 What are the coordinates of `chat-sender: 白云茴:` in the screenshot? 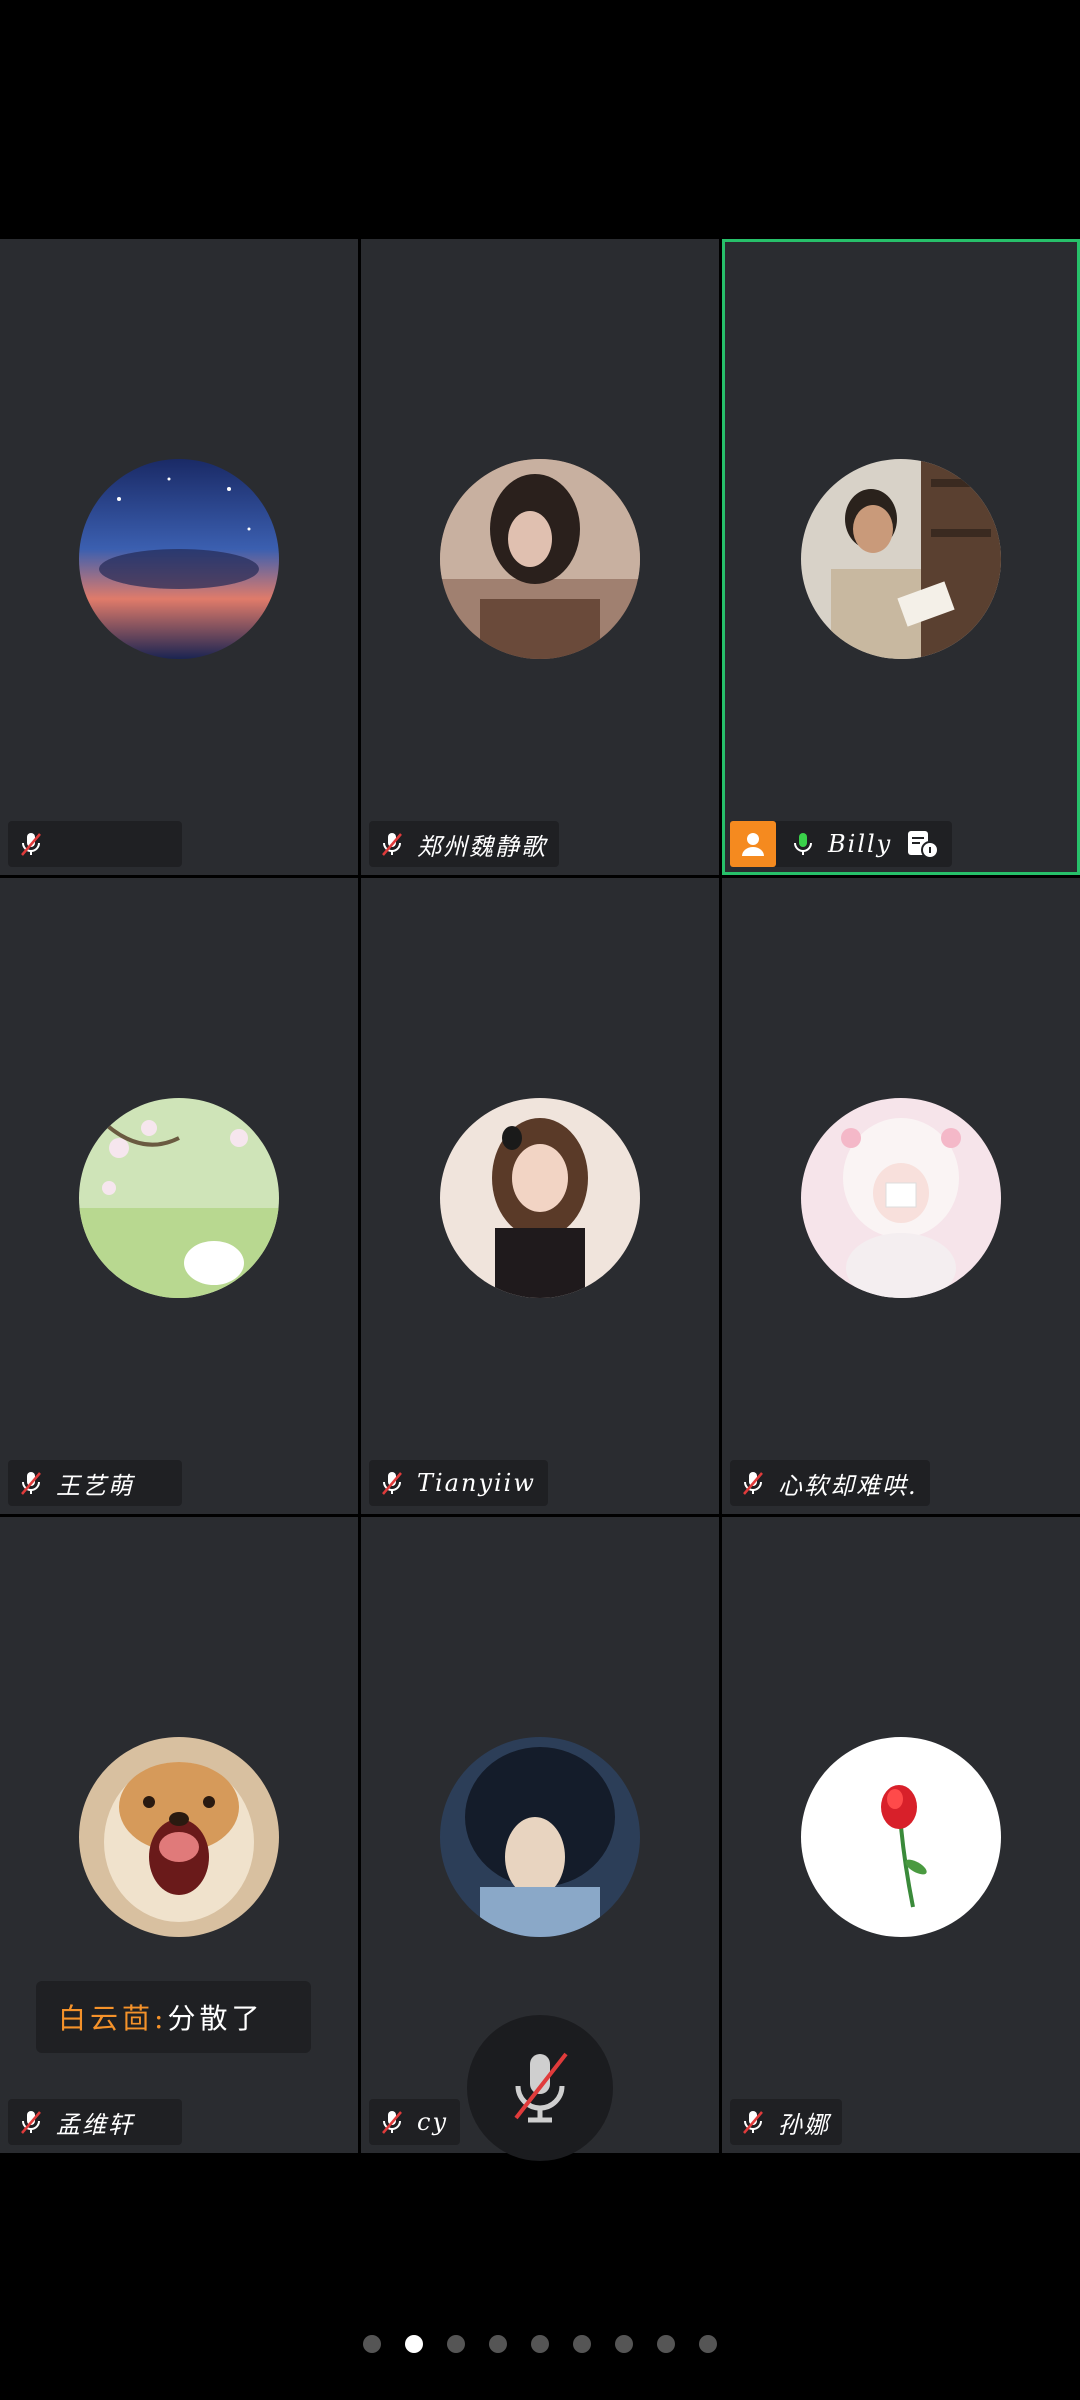 It's located at (113, 2018).